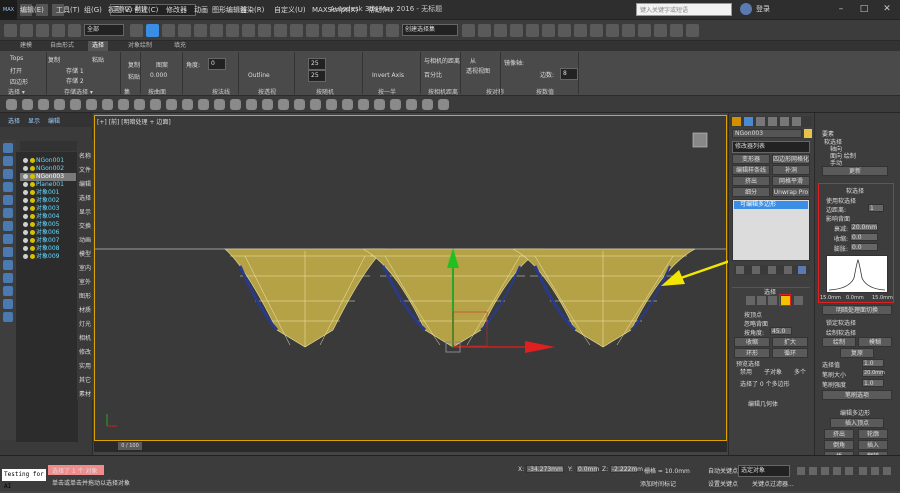 The width and height of the screenshot is (900, 493). Describe the element at coordinates (855, 190) in the screenshot. I see `soft-selection-title: 软选择` at that location.